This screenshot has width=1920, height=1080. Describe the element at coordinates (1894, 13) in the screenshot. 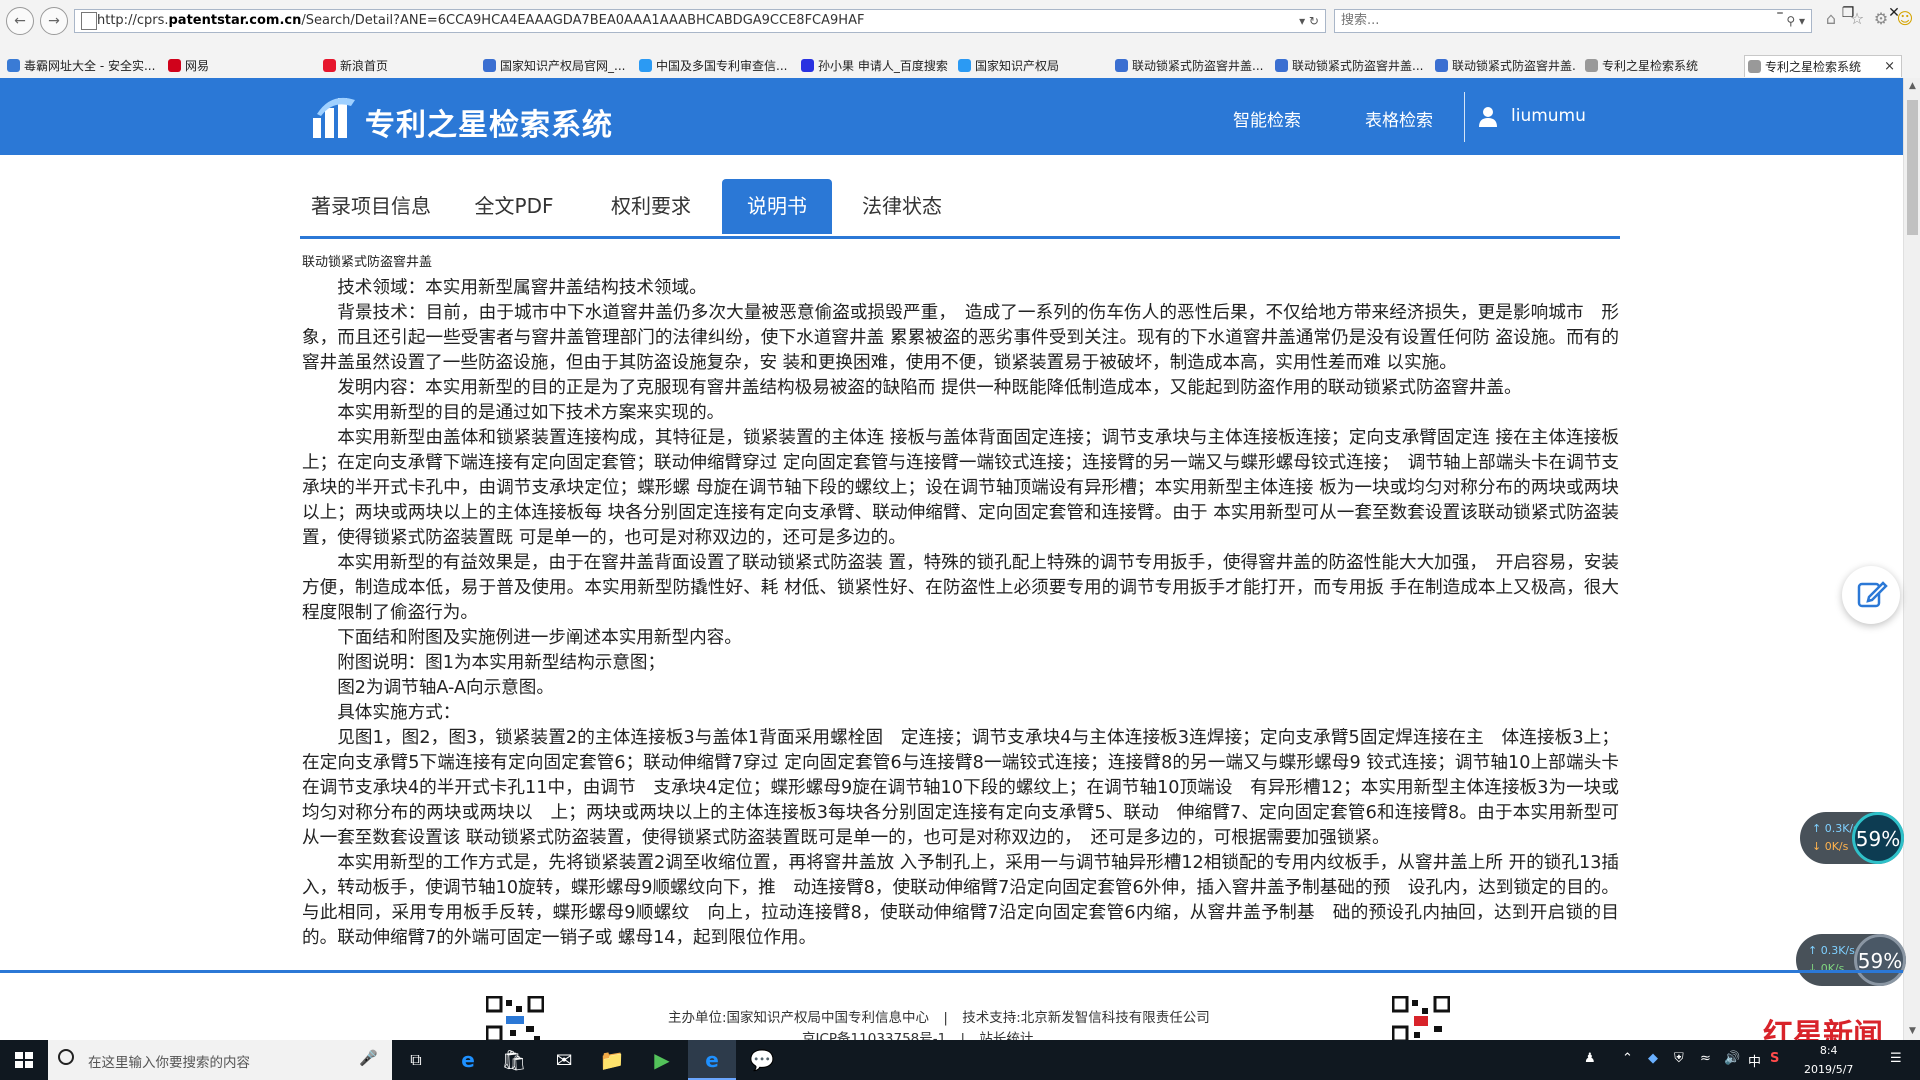

I see `close-window-button: ✕` at that location.